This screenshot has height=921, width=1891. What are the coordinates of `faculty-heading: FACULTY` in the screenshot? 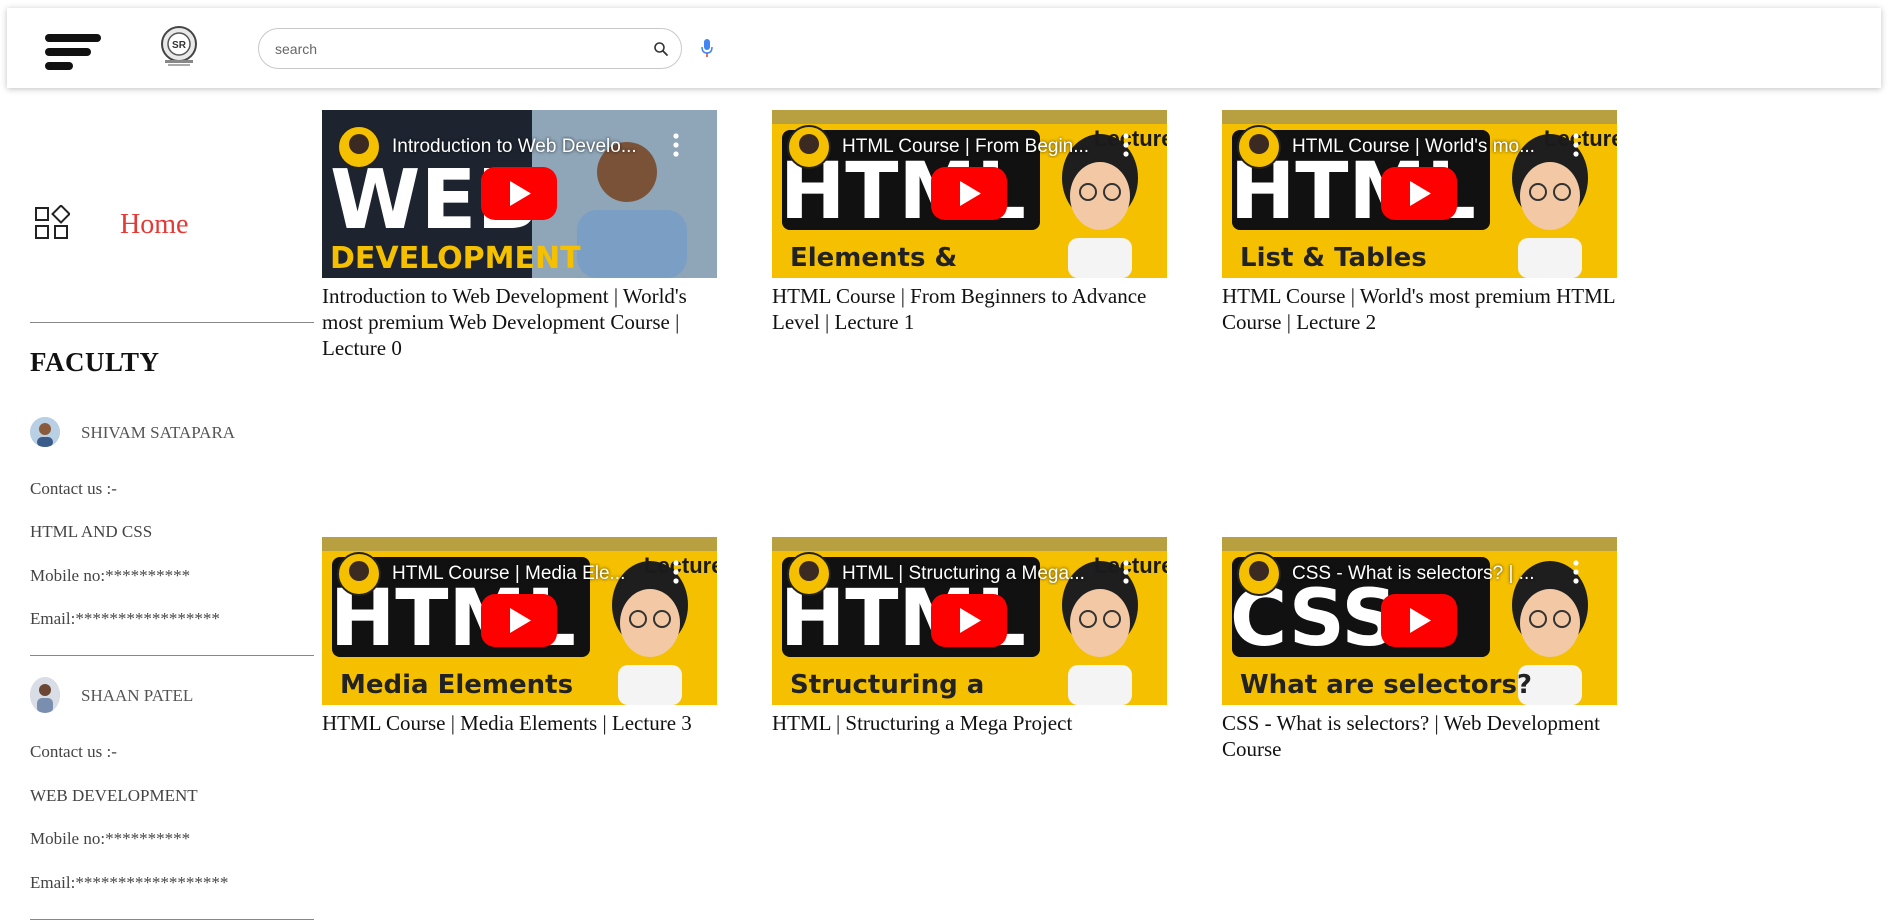 It's located at (95, 362).